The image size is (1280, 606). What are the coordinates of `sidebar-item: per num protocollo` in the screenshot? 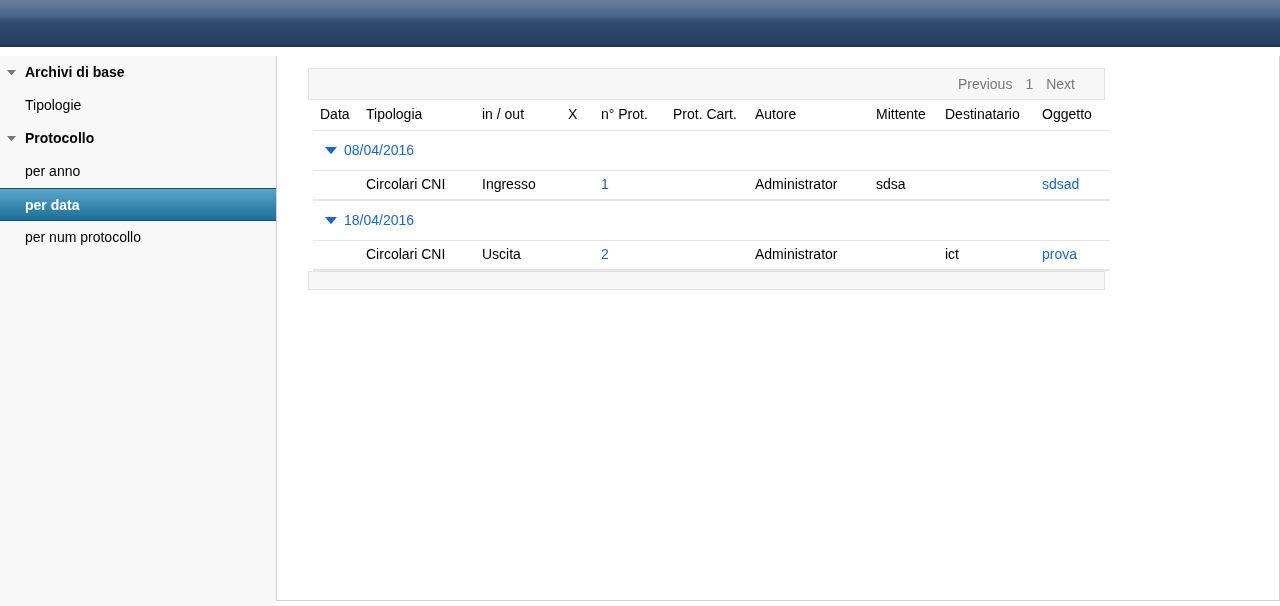 It's located at (138, 237).